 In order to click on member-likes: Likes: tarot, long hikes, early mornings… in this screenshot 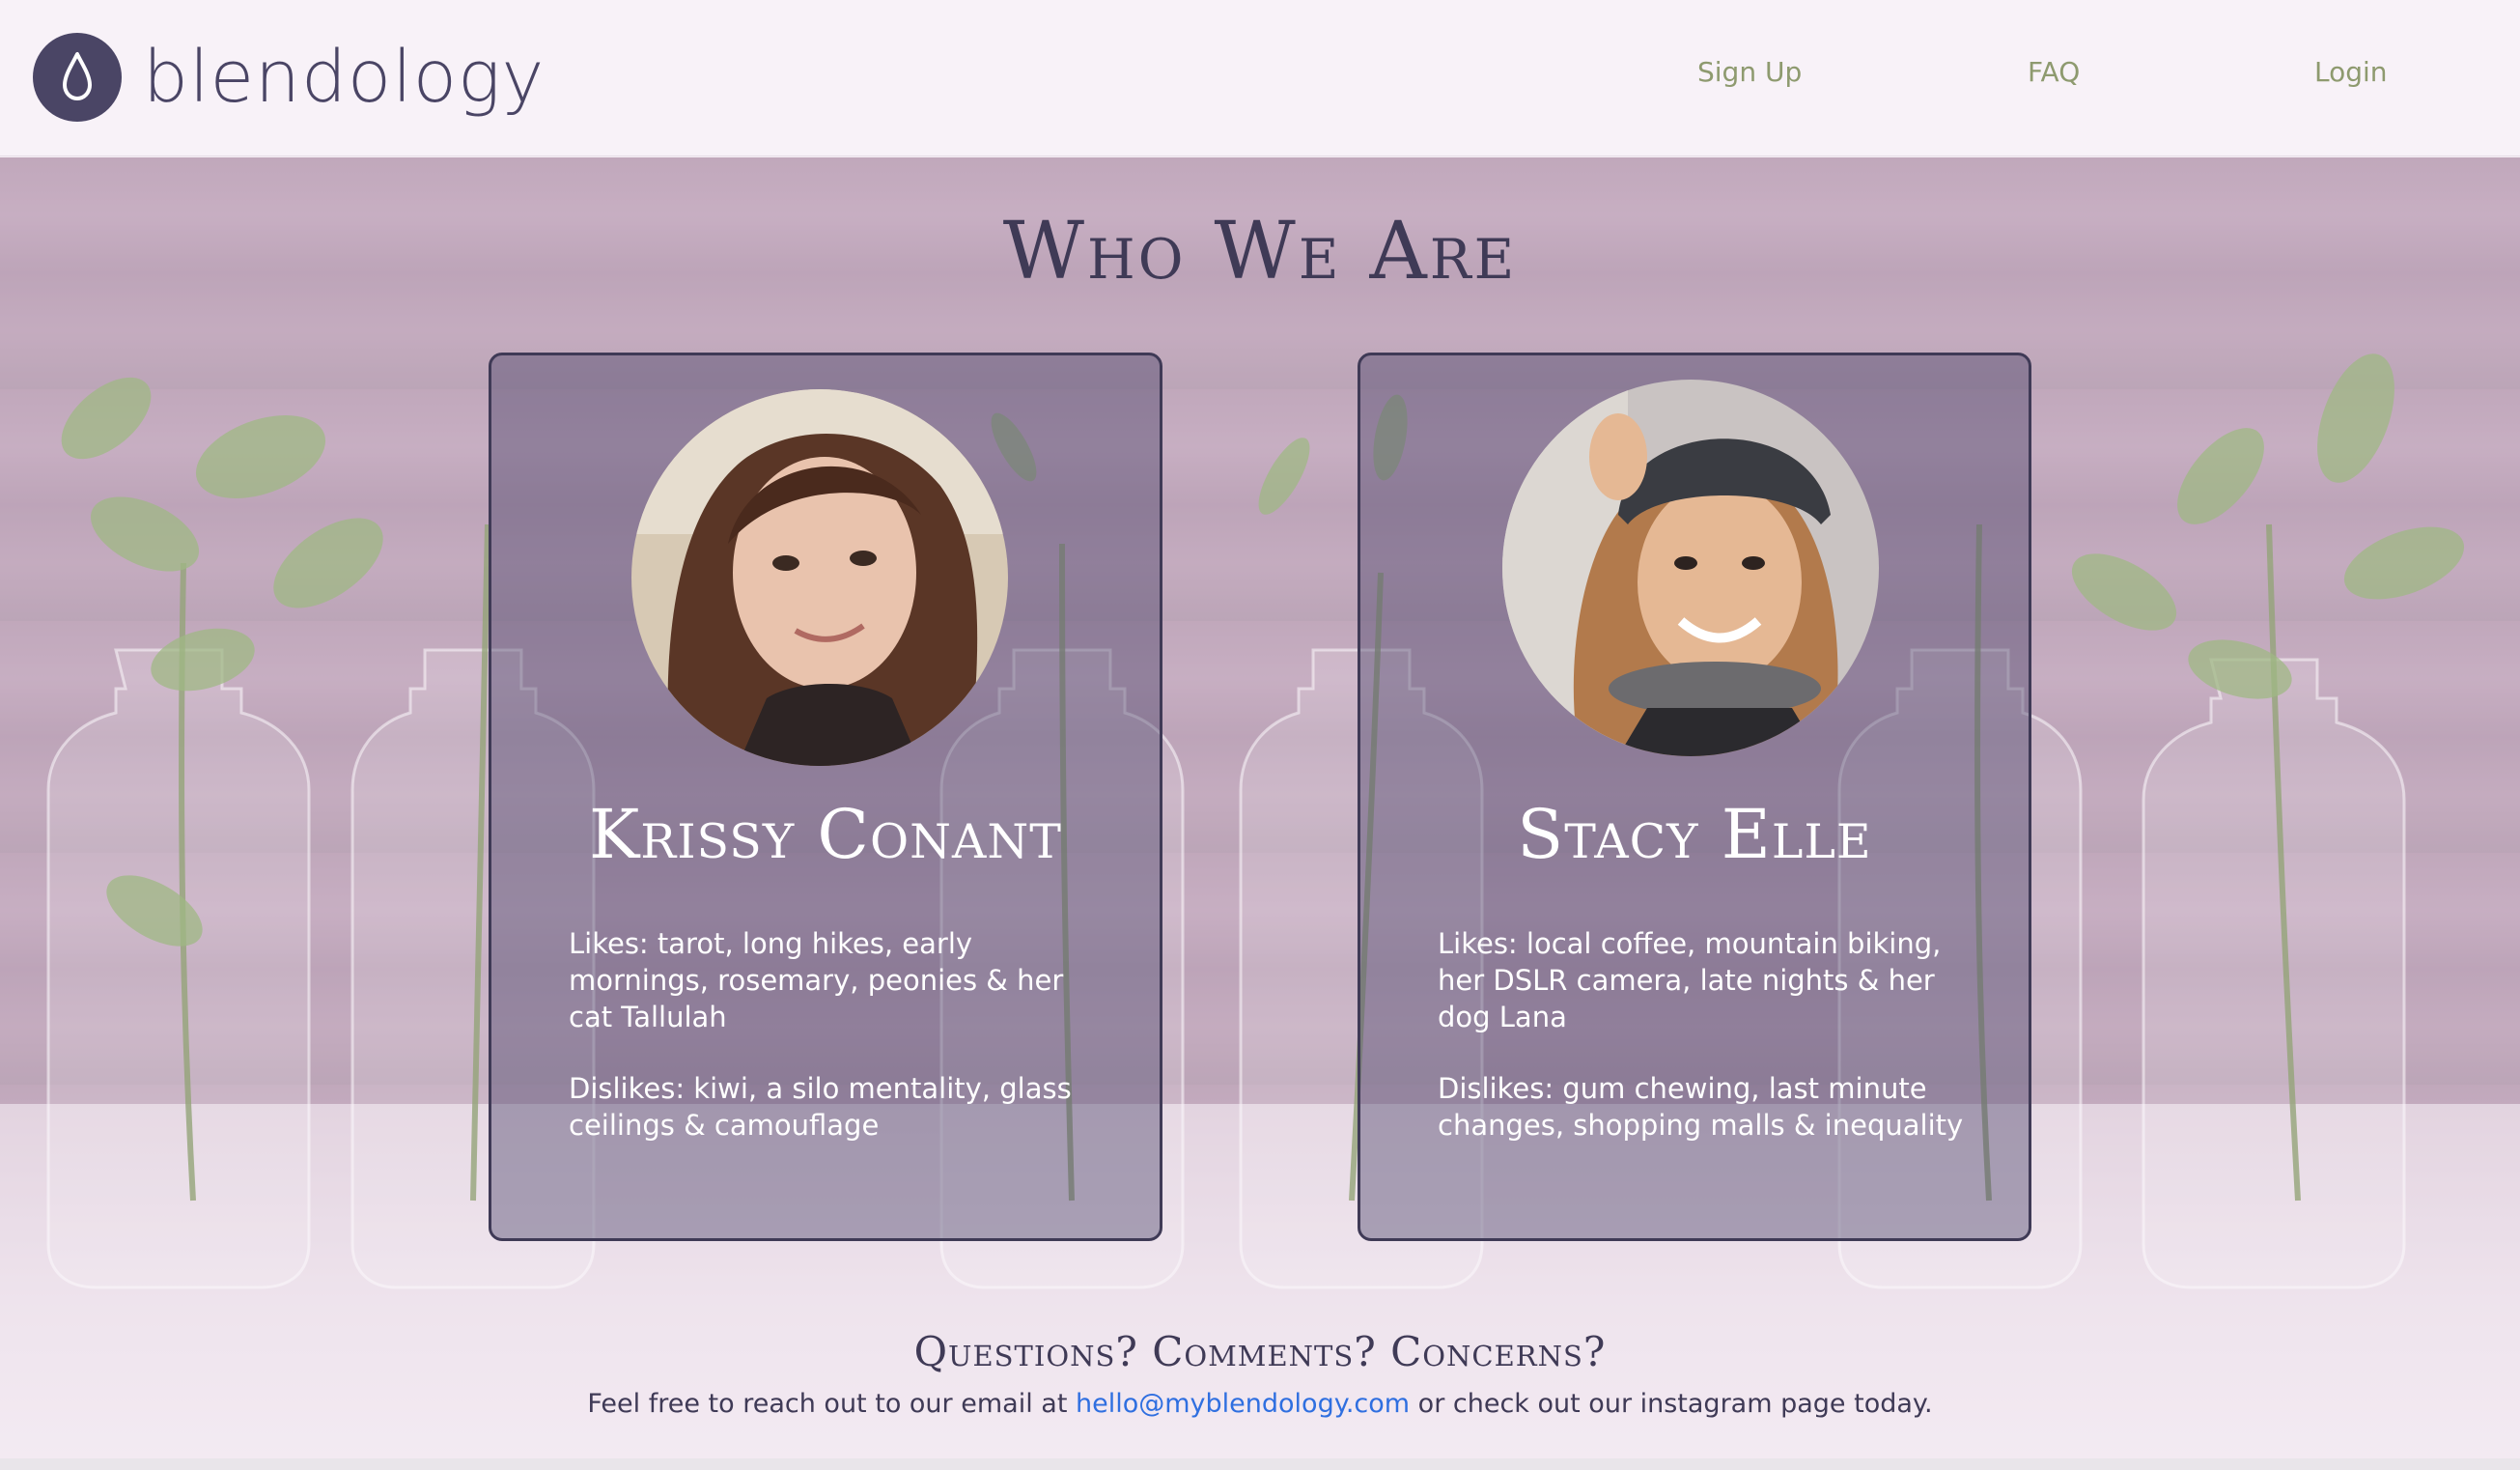, I will do `click(817, 980)`.